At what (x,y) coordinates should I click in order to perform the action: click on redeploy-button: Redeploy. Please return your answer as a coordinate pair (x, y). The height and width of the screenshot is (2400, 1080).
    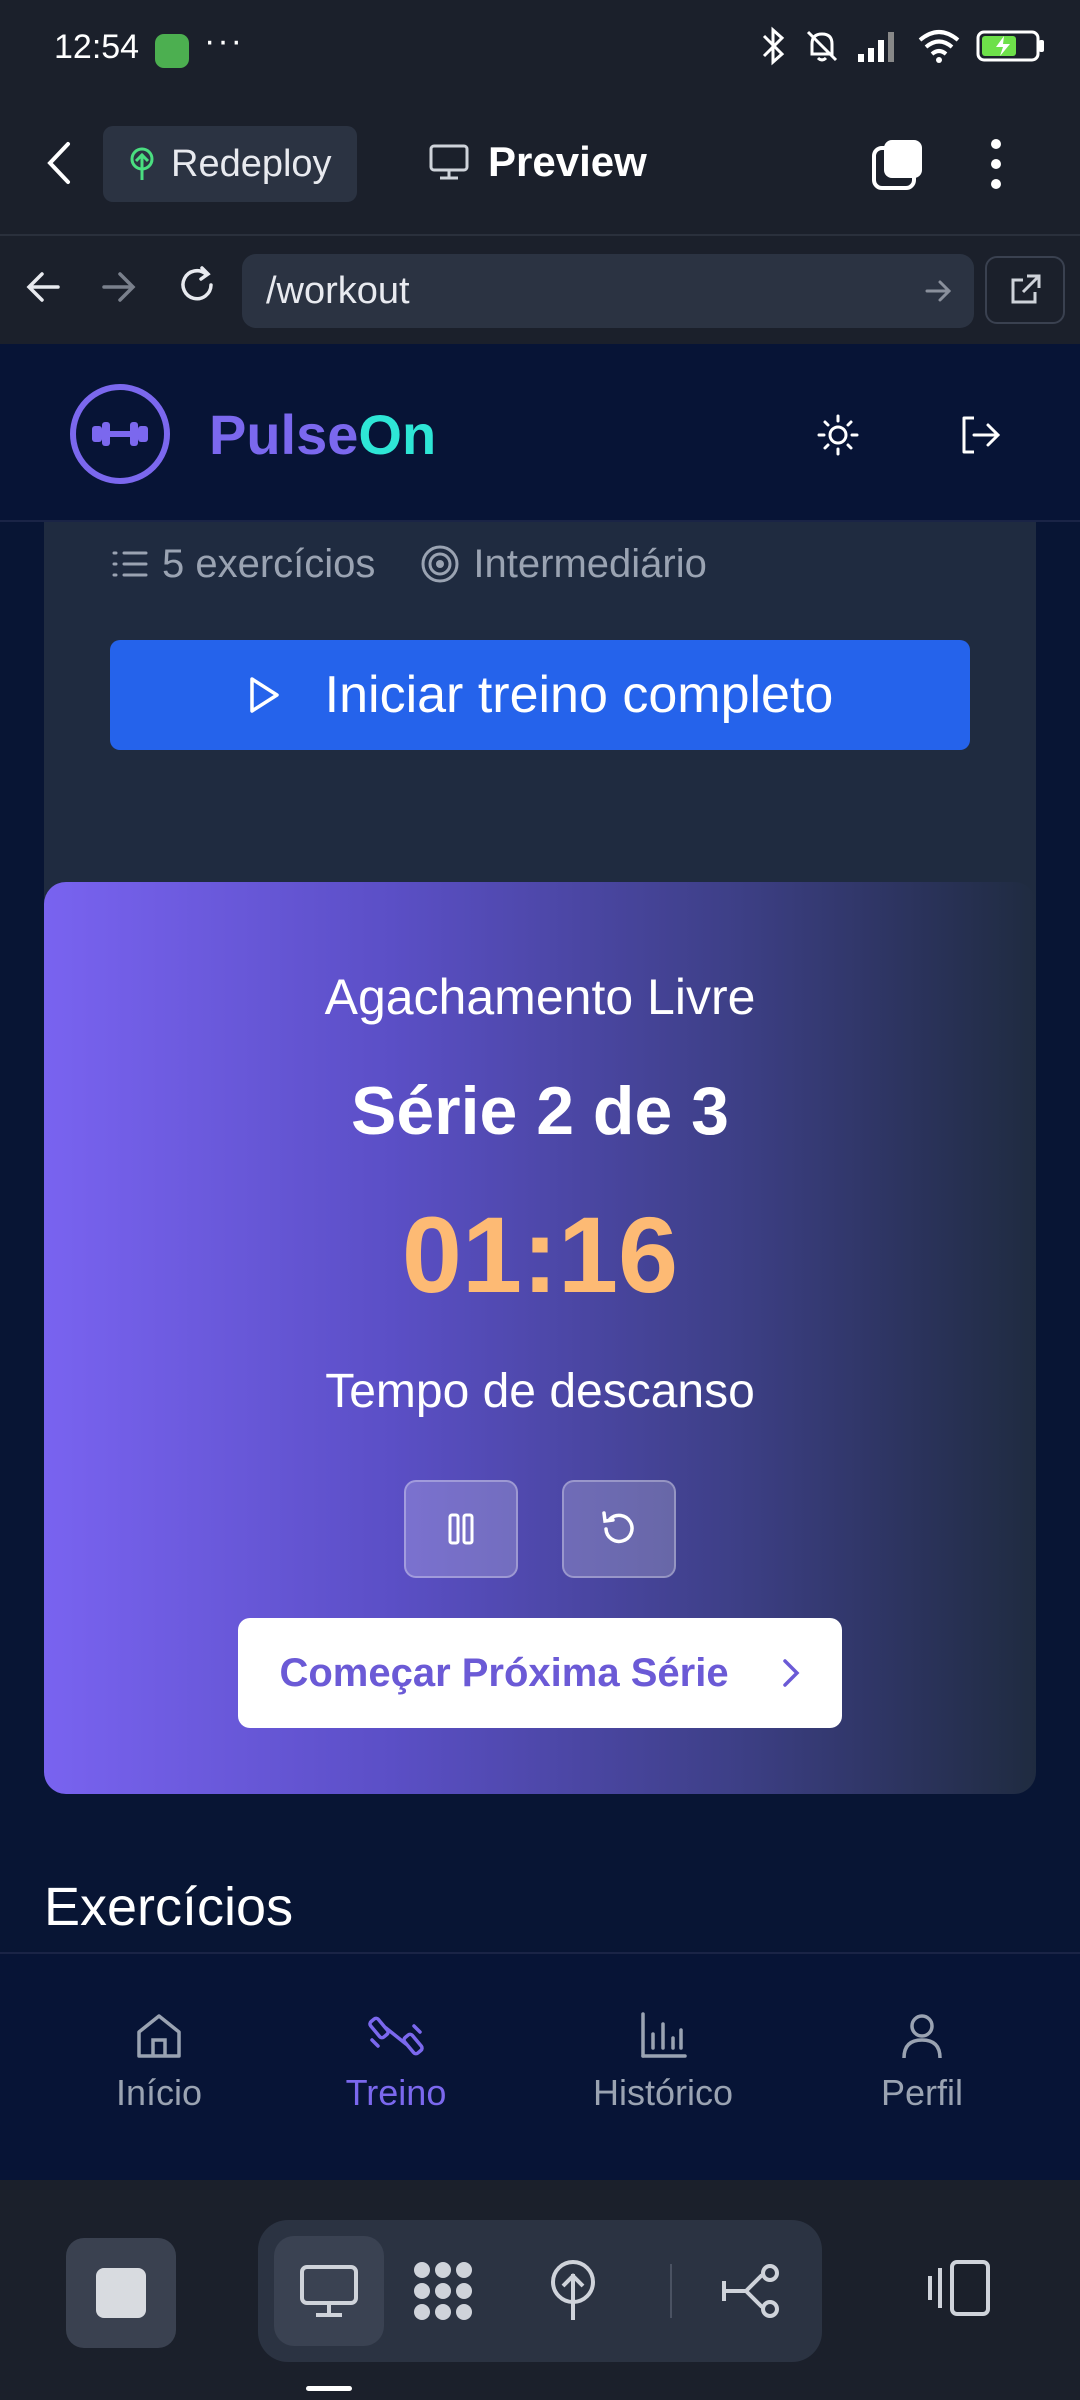
    Looking at the image, I should click on (230, 164).